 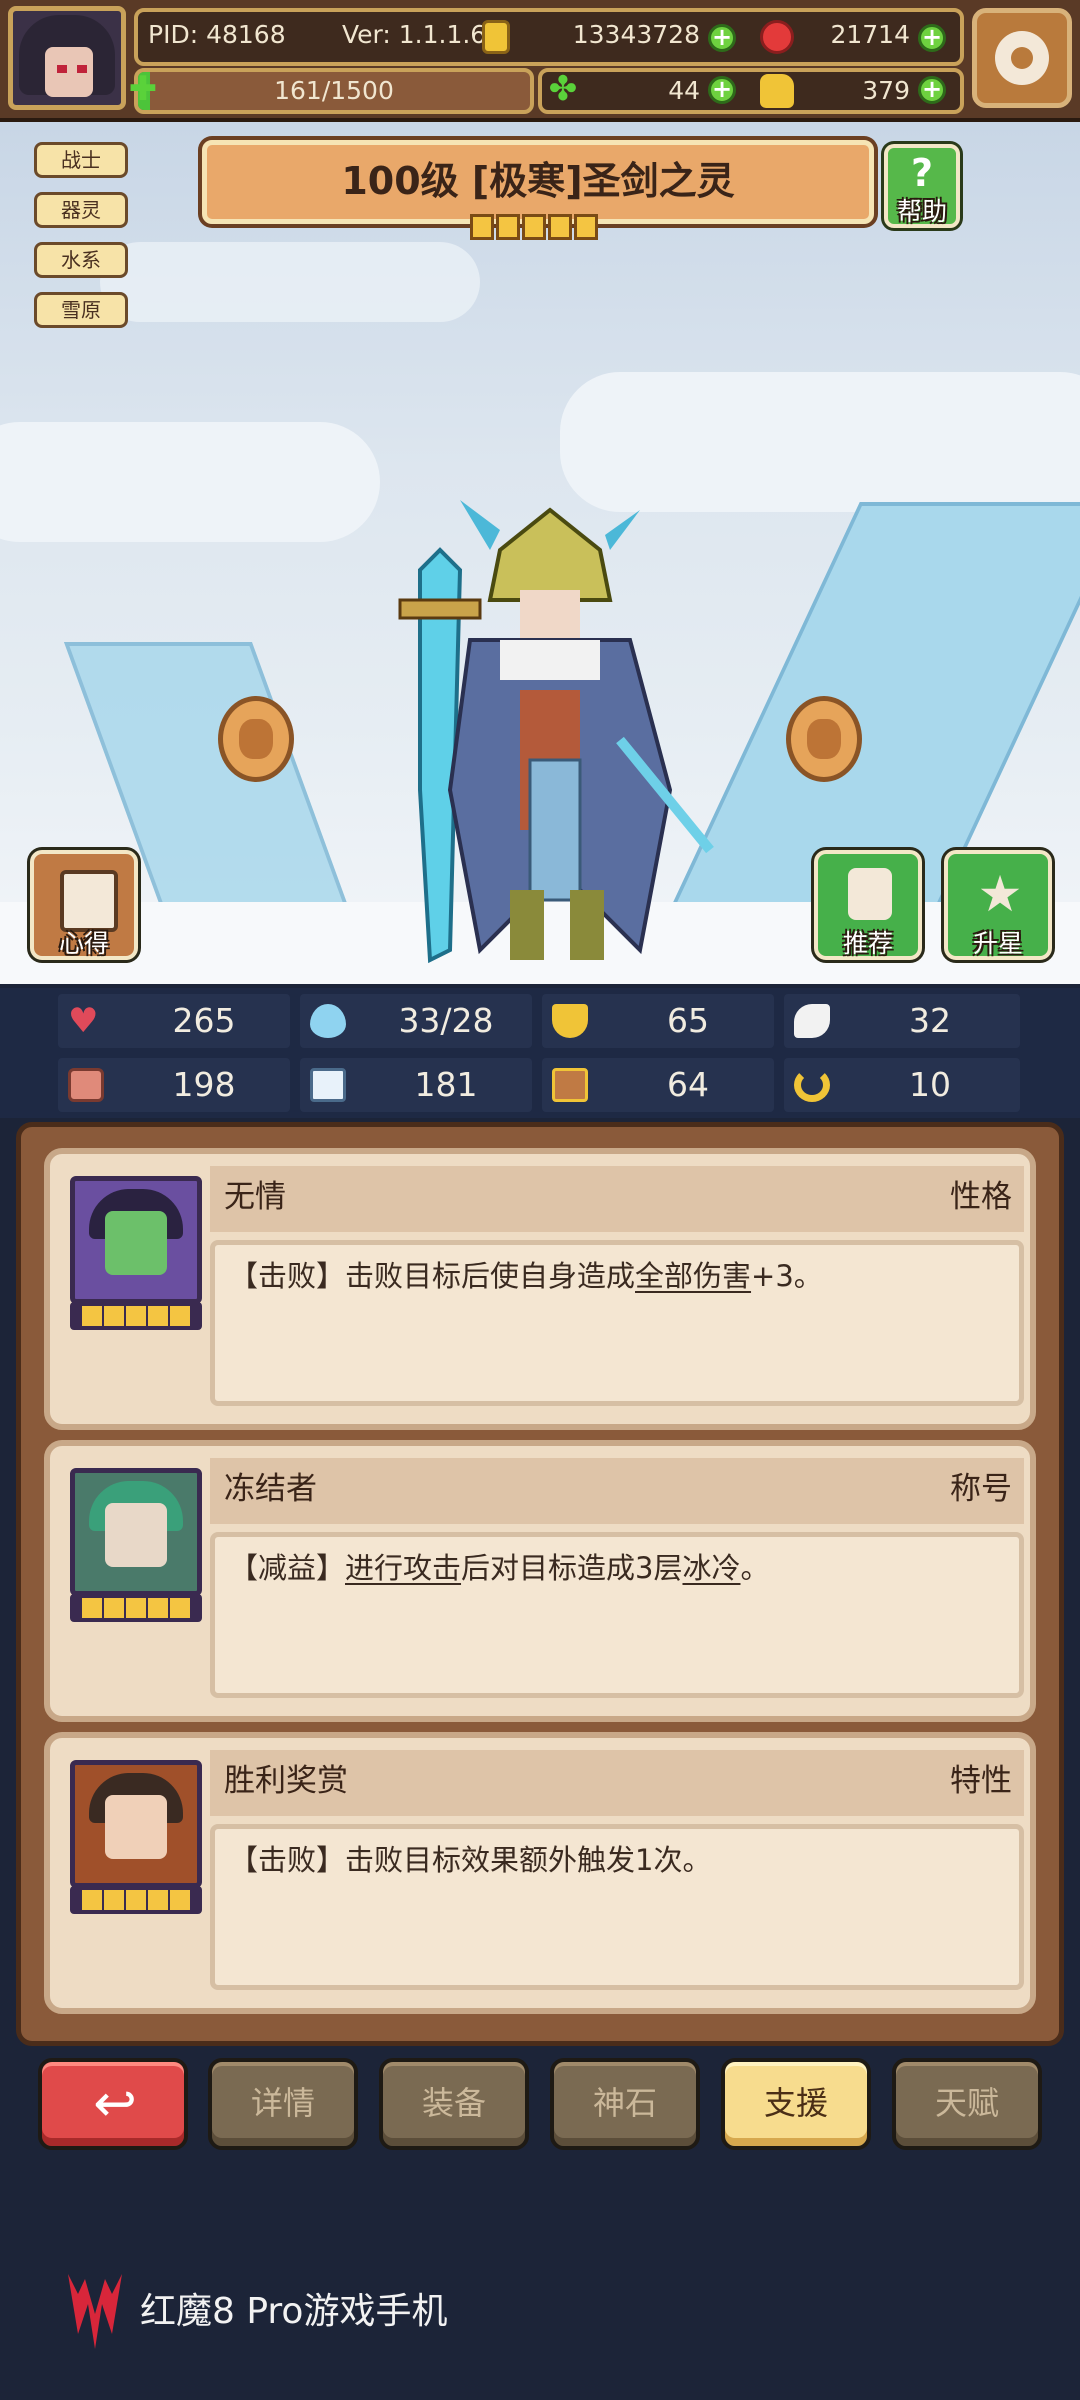 I want to click on support-card: 无情 性格 【击败】击败目标后使自身造成全部伤害+3。, so click(x=540, y=1289).